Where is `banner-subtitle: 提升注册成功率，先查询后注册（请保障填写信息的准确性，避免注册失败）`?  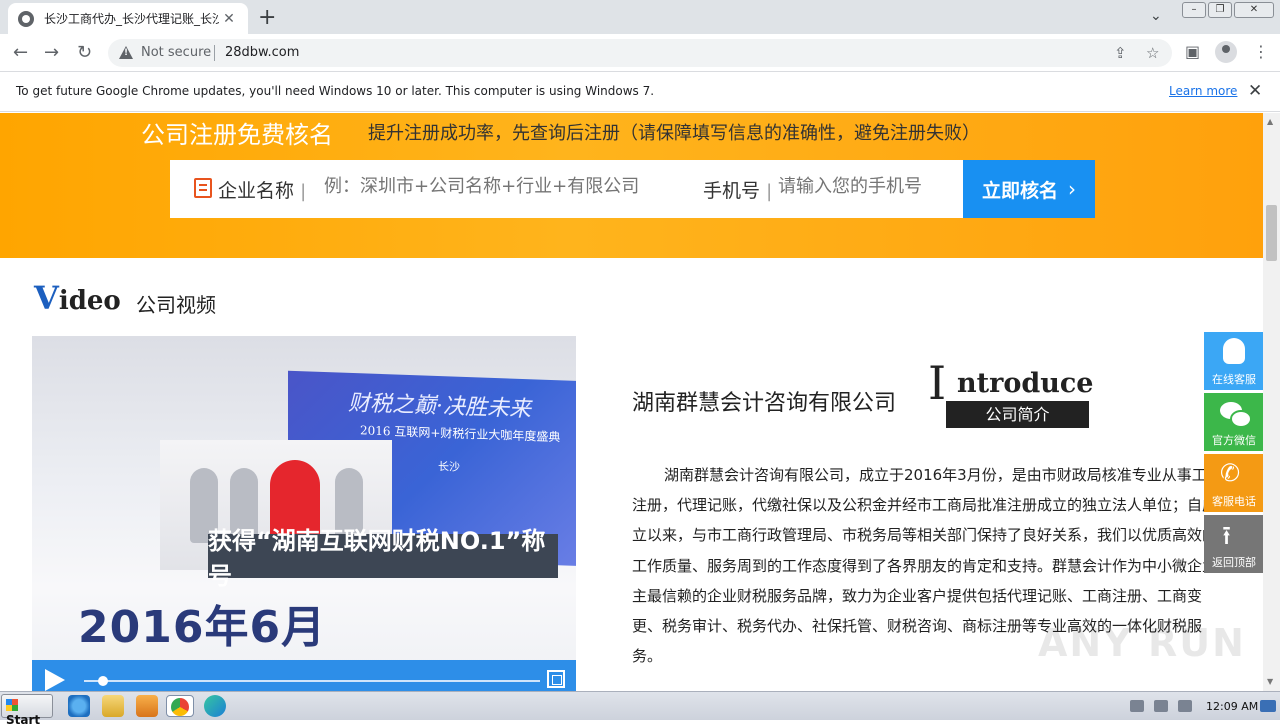 banner-subtitle: 提升注册成功率，先查询后注册（请保障填写信息的准确性，避免注册失败） is located at coordinates (674, 133).